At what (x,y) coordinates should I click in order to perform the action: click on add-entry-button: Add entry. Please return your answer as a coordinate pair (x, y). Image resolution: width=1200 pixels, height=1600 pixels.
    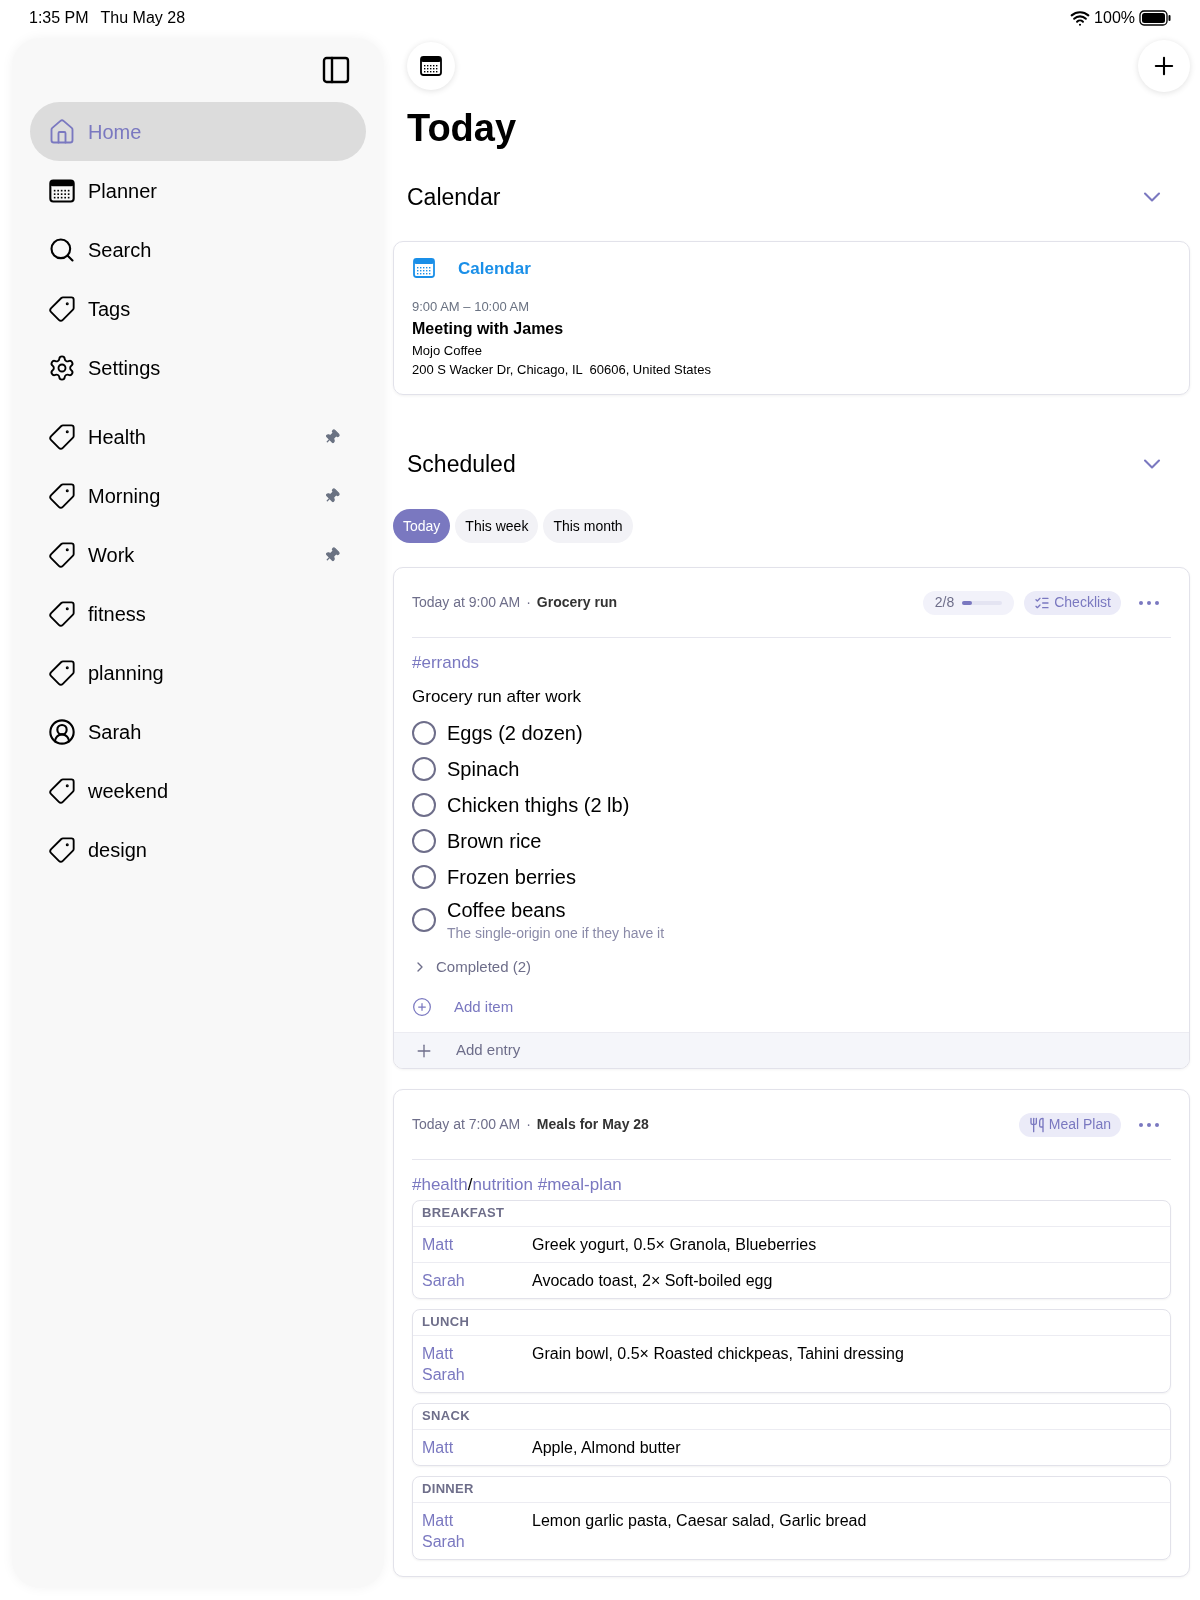
    Looking at the image, I should click on (791, 1050).